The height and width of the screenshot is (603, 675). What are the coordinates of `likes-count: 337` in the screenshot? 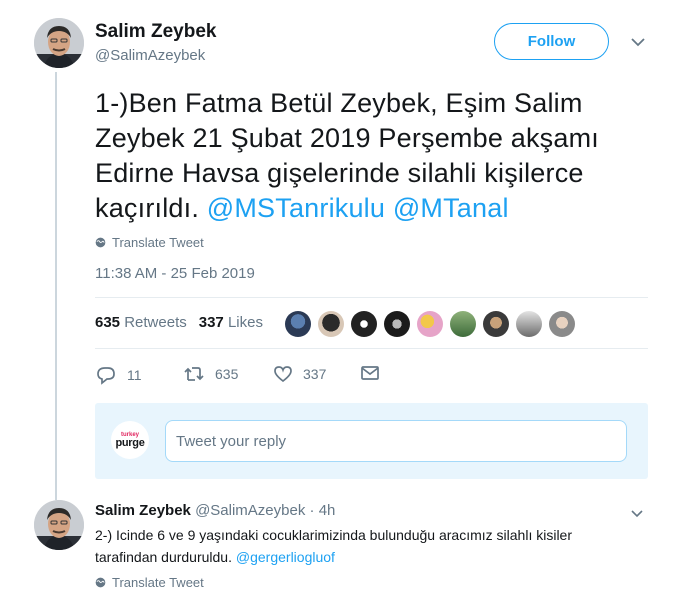 It's located at (211, 322).